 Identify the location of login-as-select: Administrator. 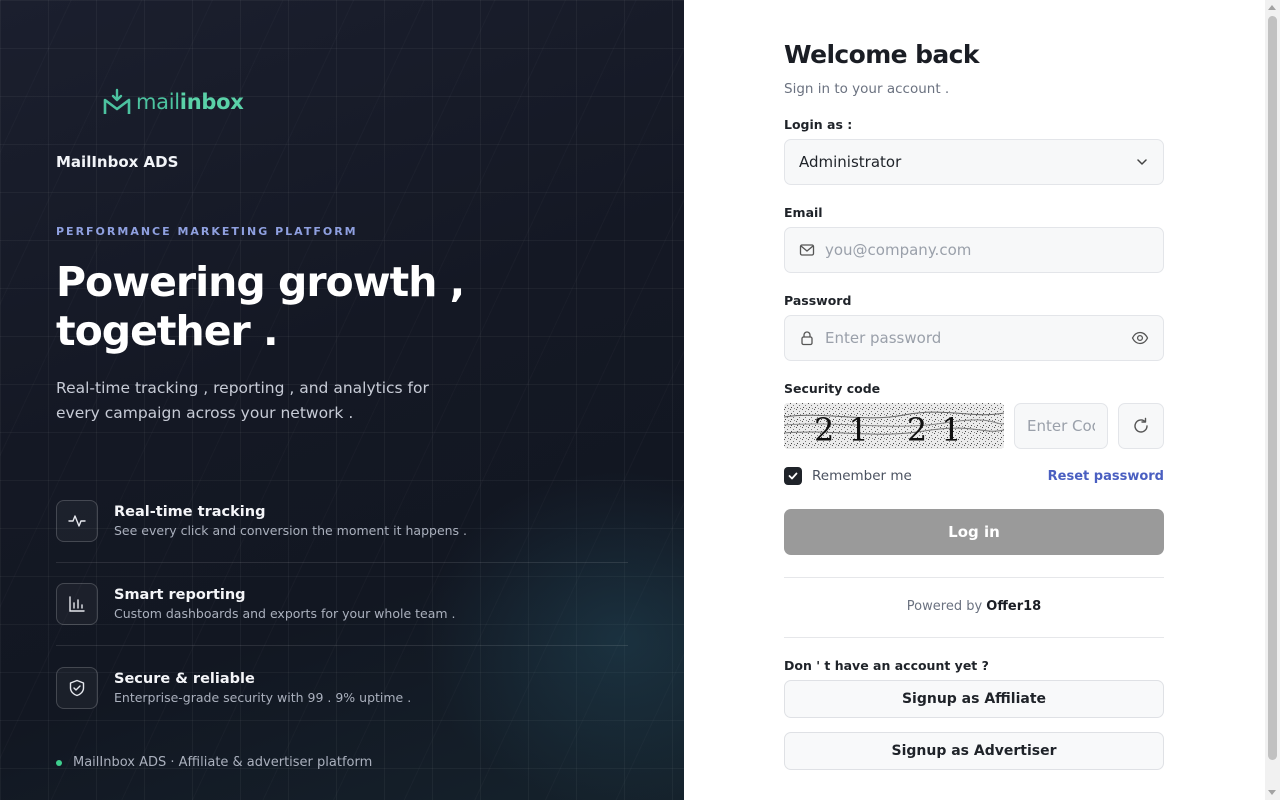
(974, 162).